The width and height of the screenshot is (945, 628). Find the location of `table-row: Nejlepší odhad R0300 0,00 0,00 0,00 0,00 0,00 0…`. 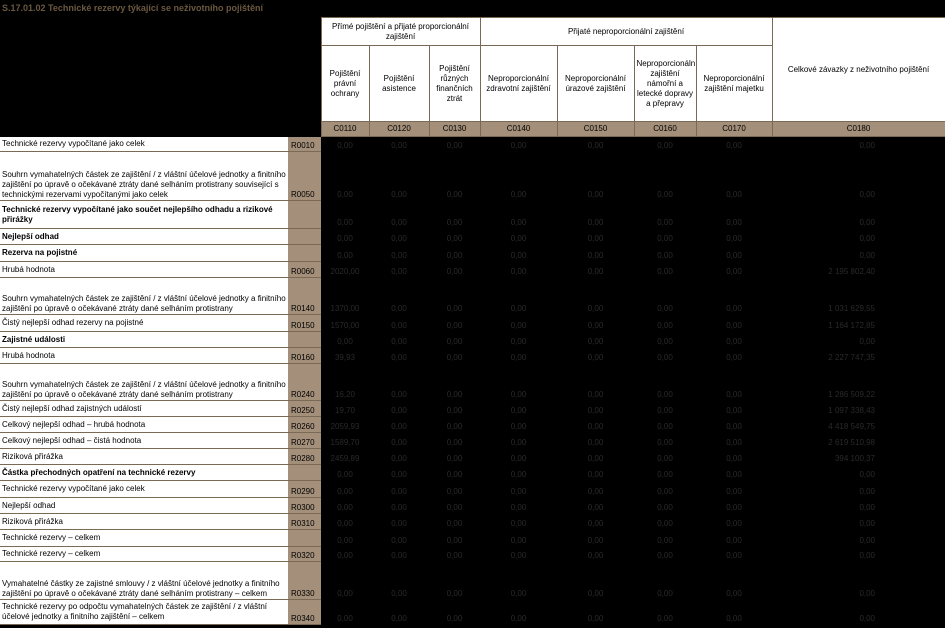

table-row: Nejlepší odhad R0300 0,00 0,00 0,00 0,00 0,00 0… is located at coordinates (472, 505).